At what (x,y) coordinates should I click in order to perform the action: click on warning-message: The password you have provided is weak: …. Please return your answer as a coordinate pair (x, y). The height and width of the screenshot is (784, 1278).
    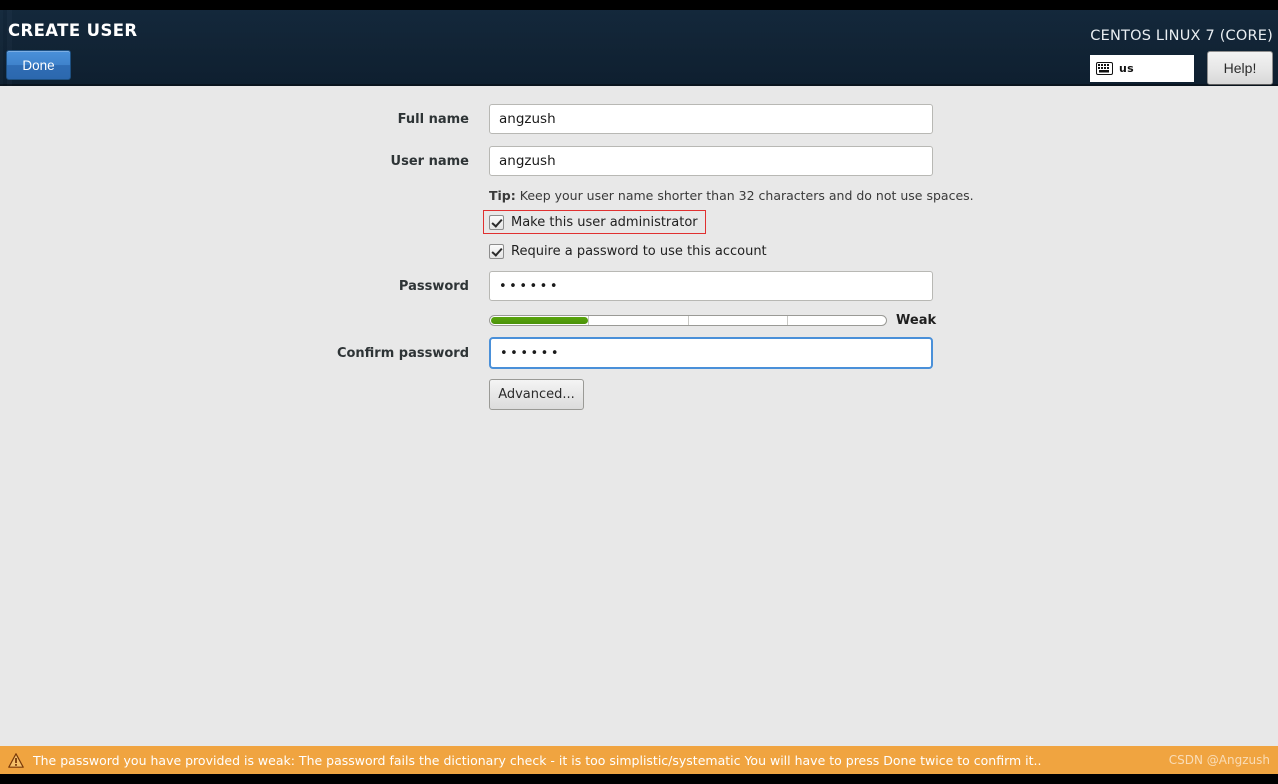
    Looking at the image, I should click on (537, 760).